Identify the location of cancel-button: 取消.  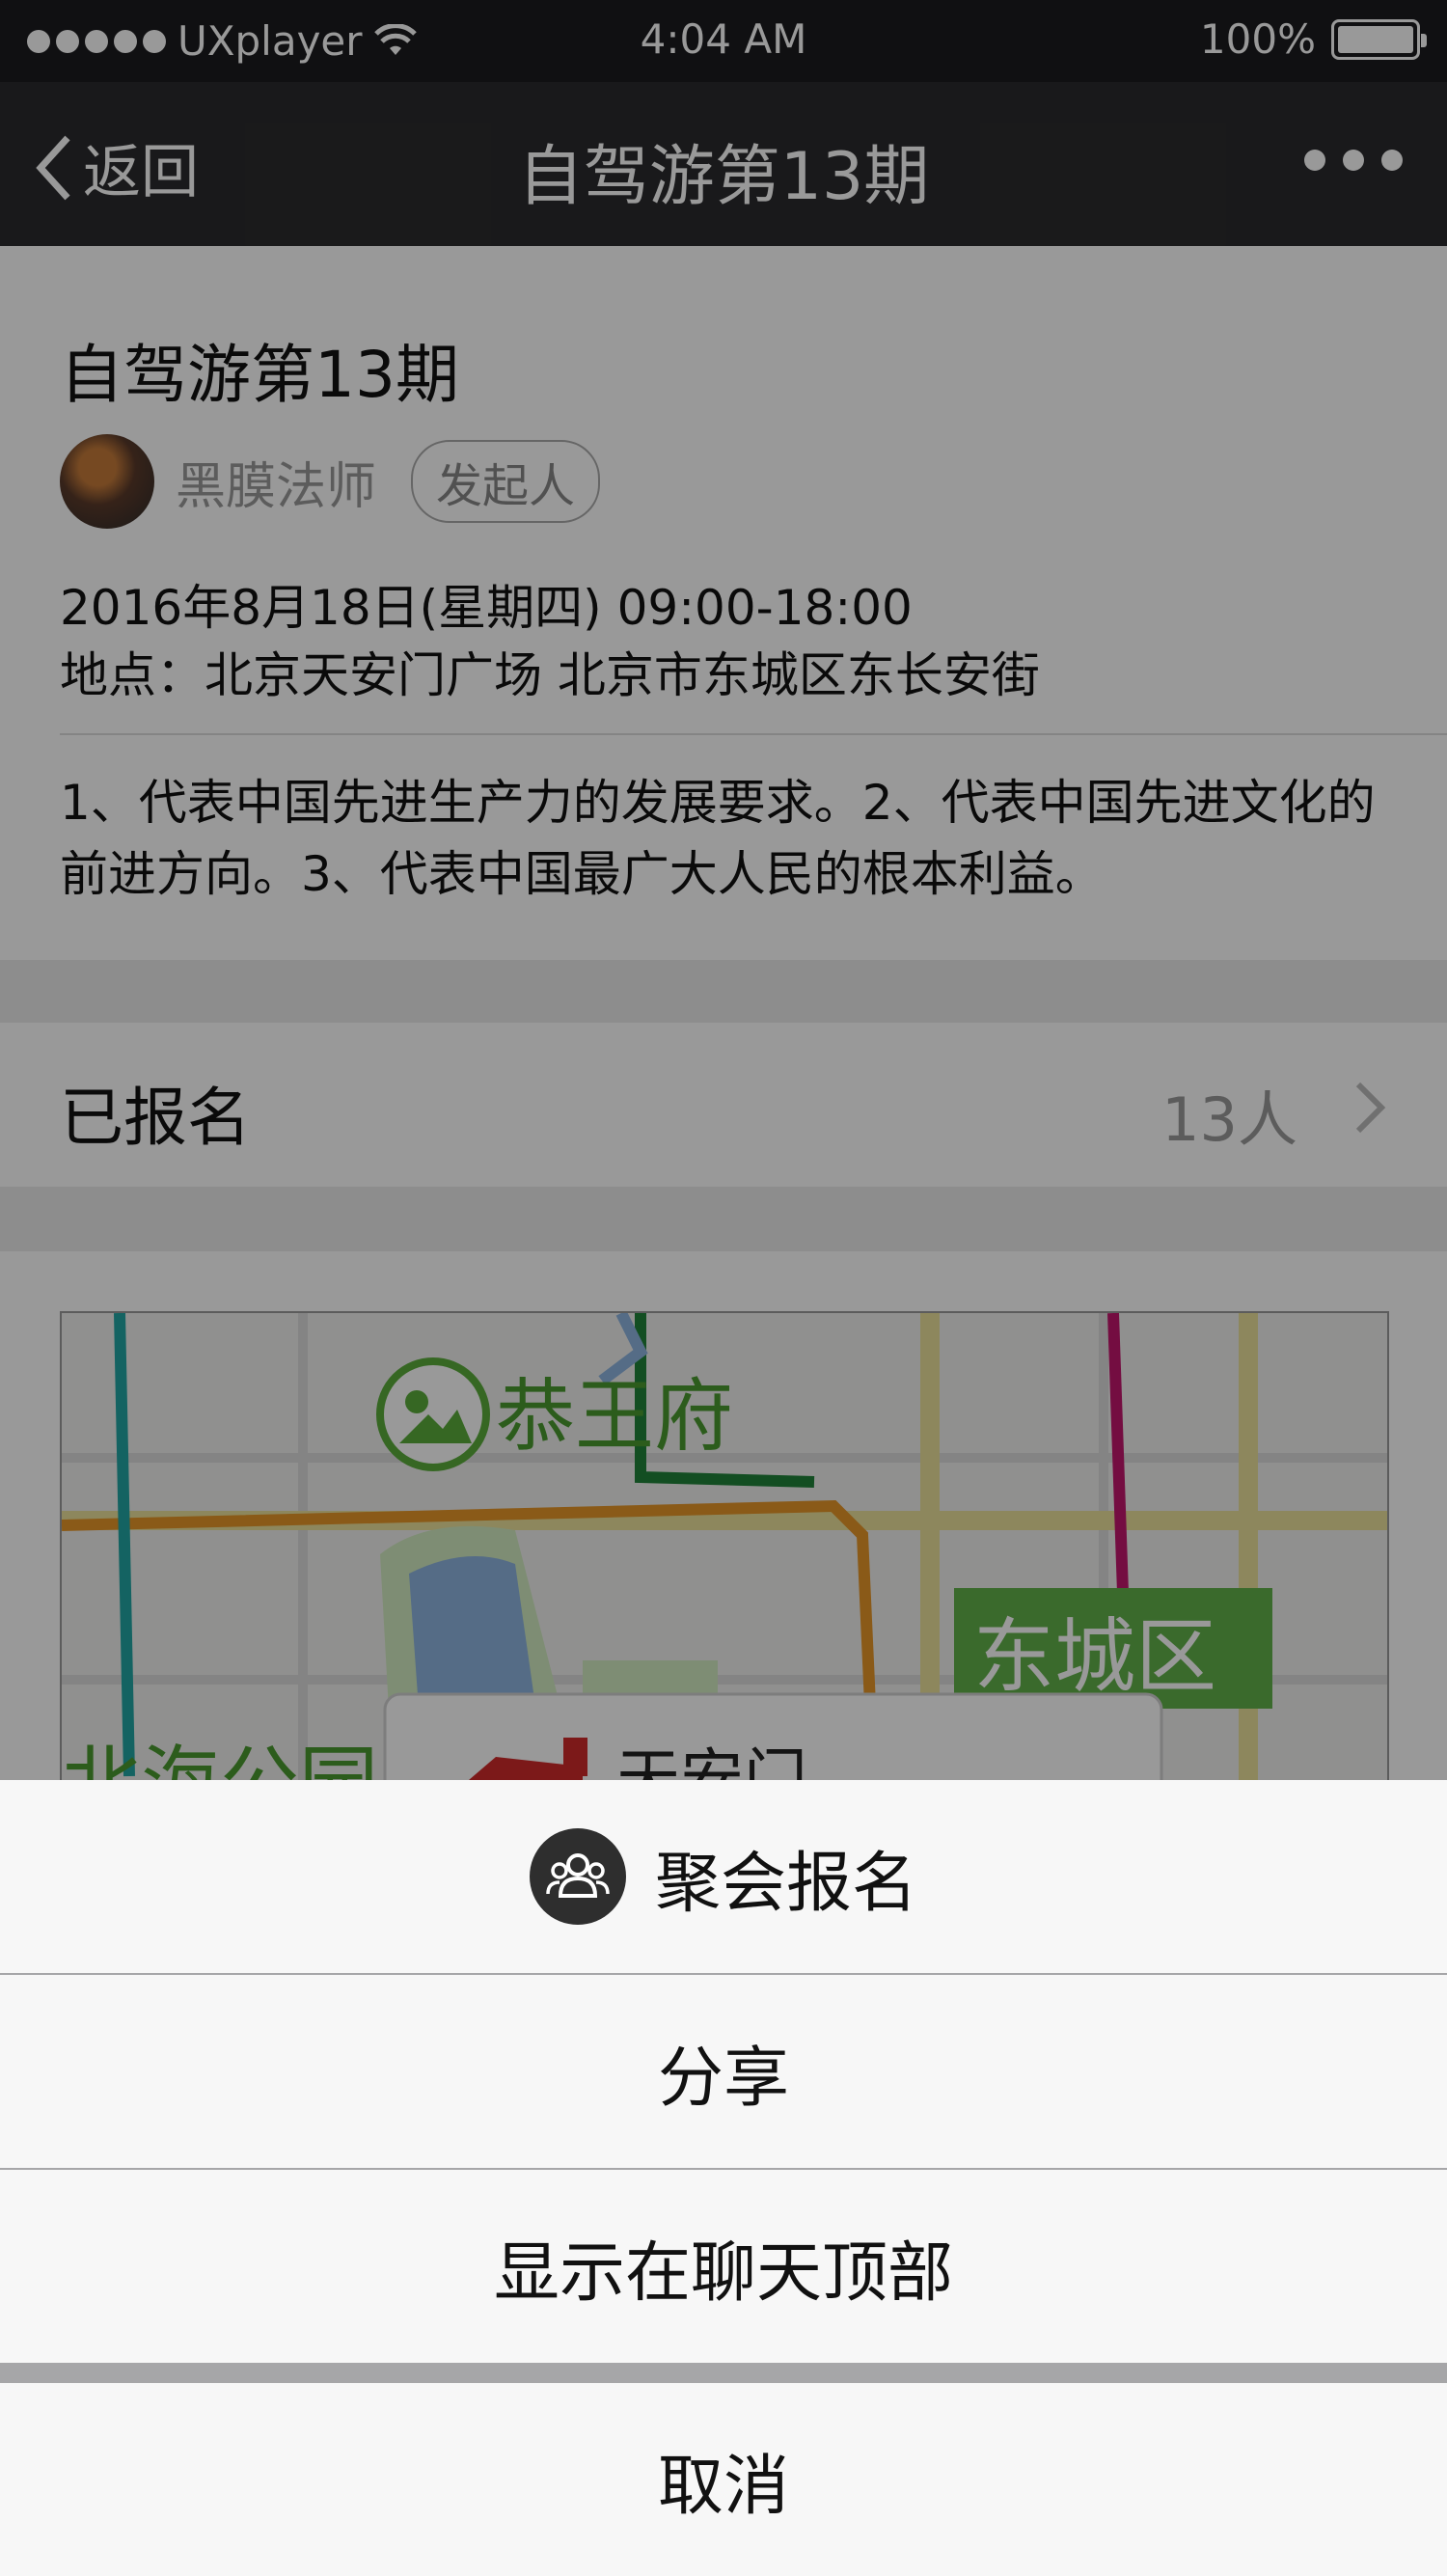
(723, 2479).